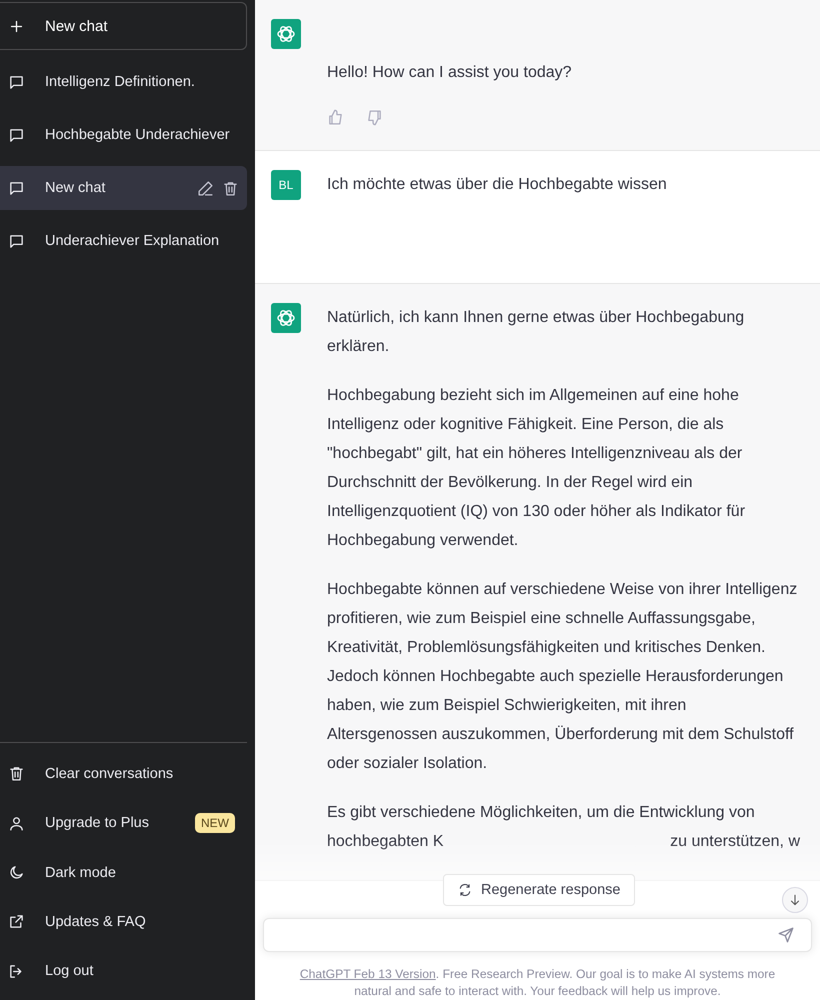 Image resolution: width=820 pixels, height=1000 pixels. I want to click on menu-item: Clear conversations, so click(123, 773).